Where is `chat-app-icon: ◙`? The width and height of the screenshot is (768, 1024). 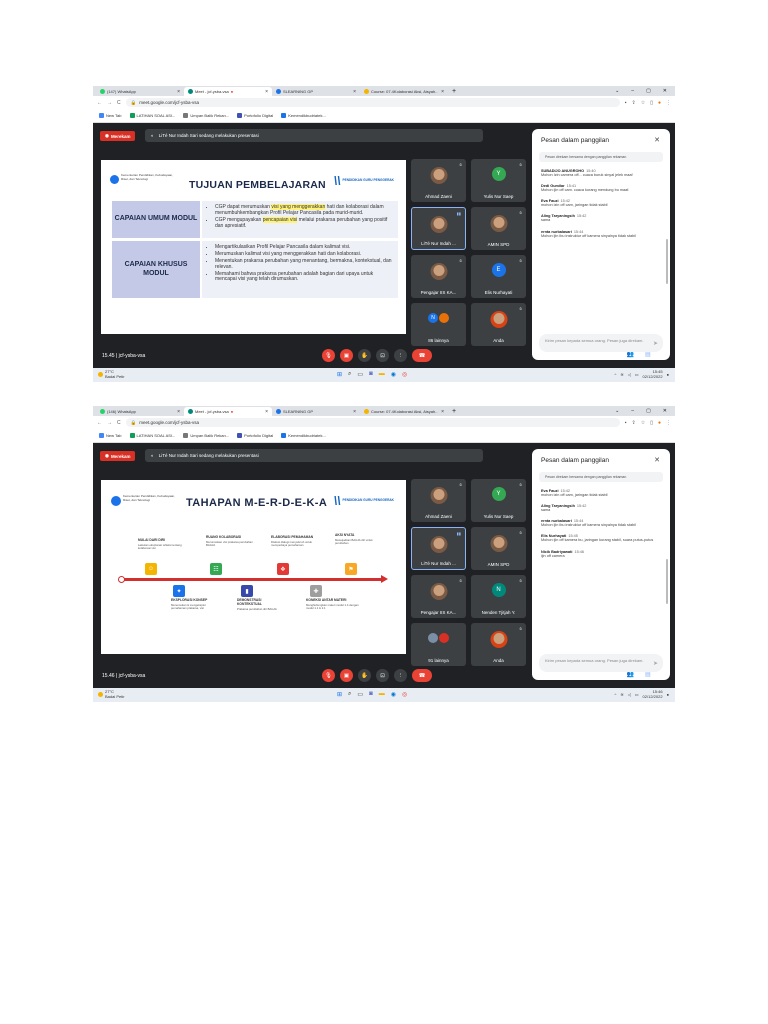
chat-app-icon: ◙ is located at coordinates (371, 694).